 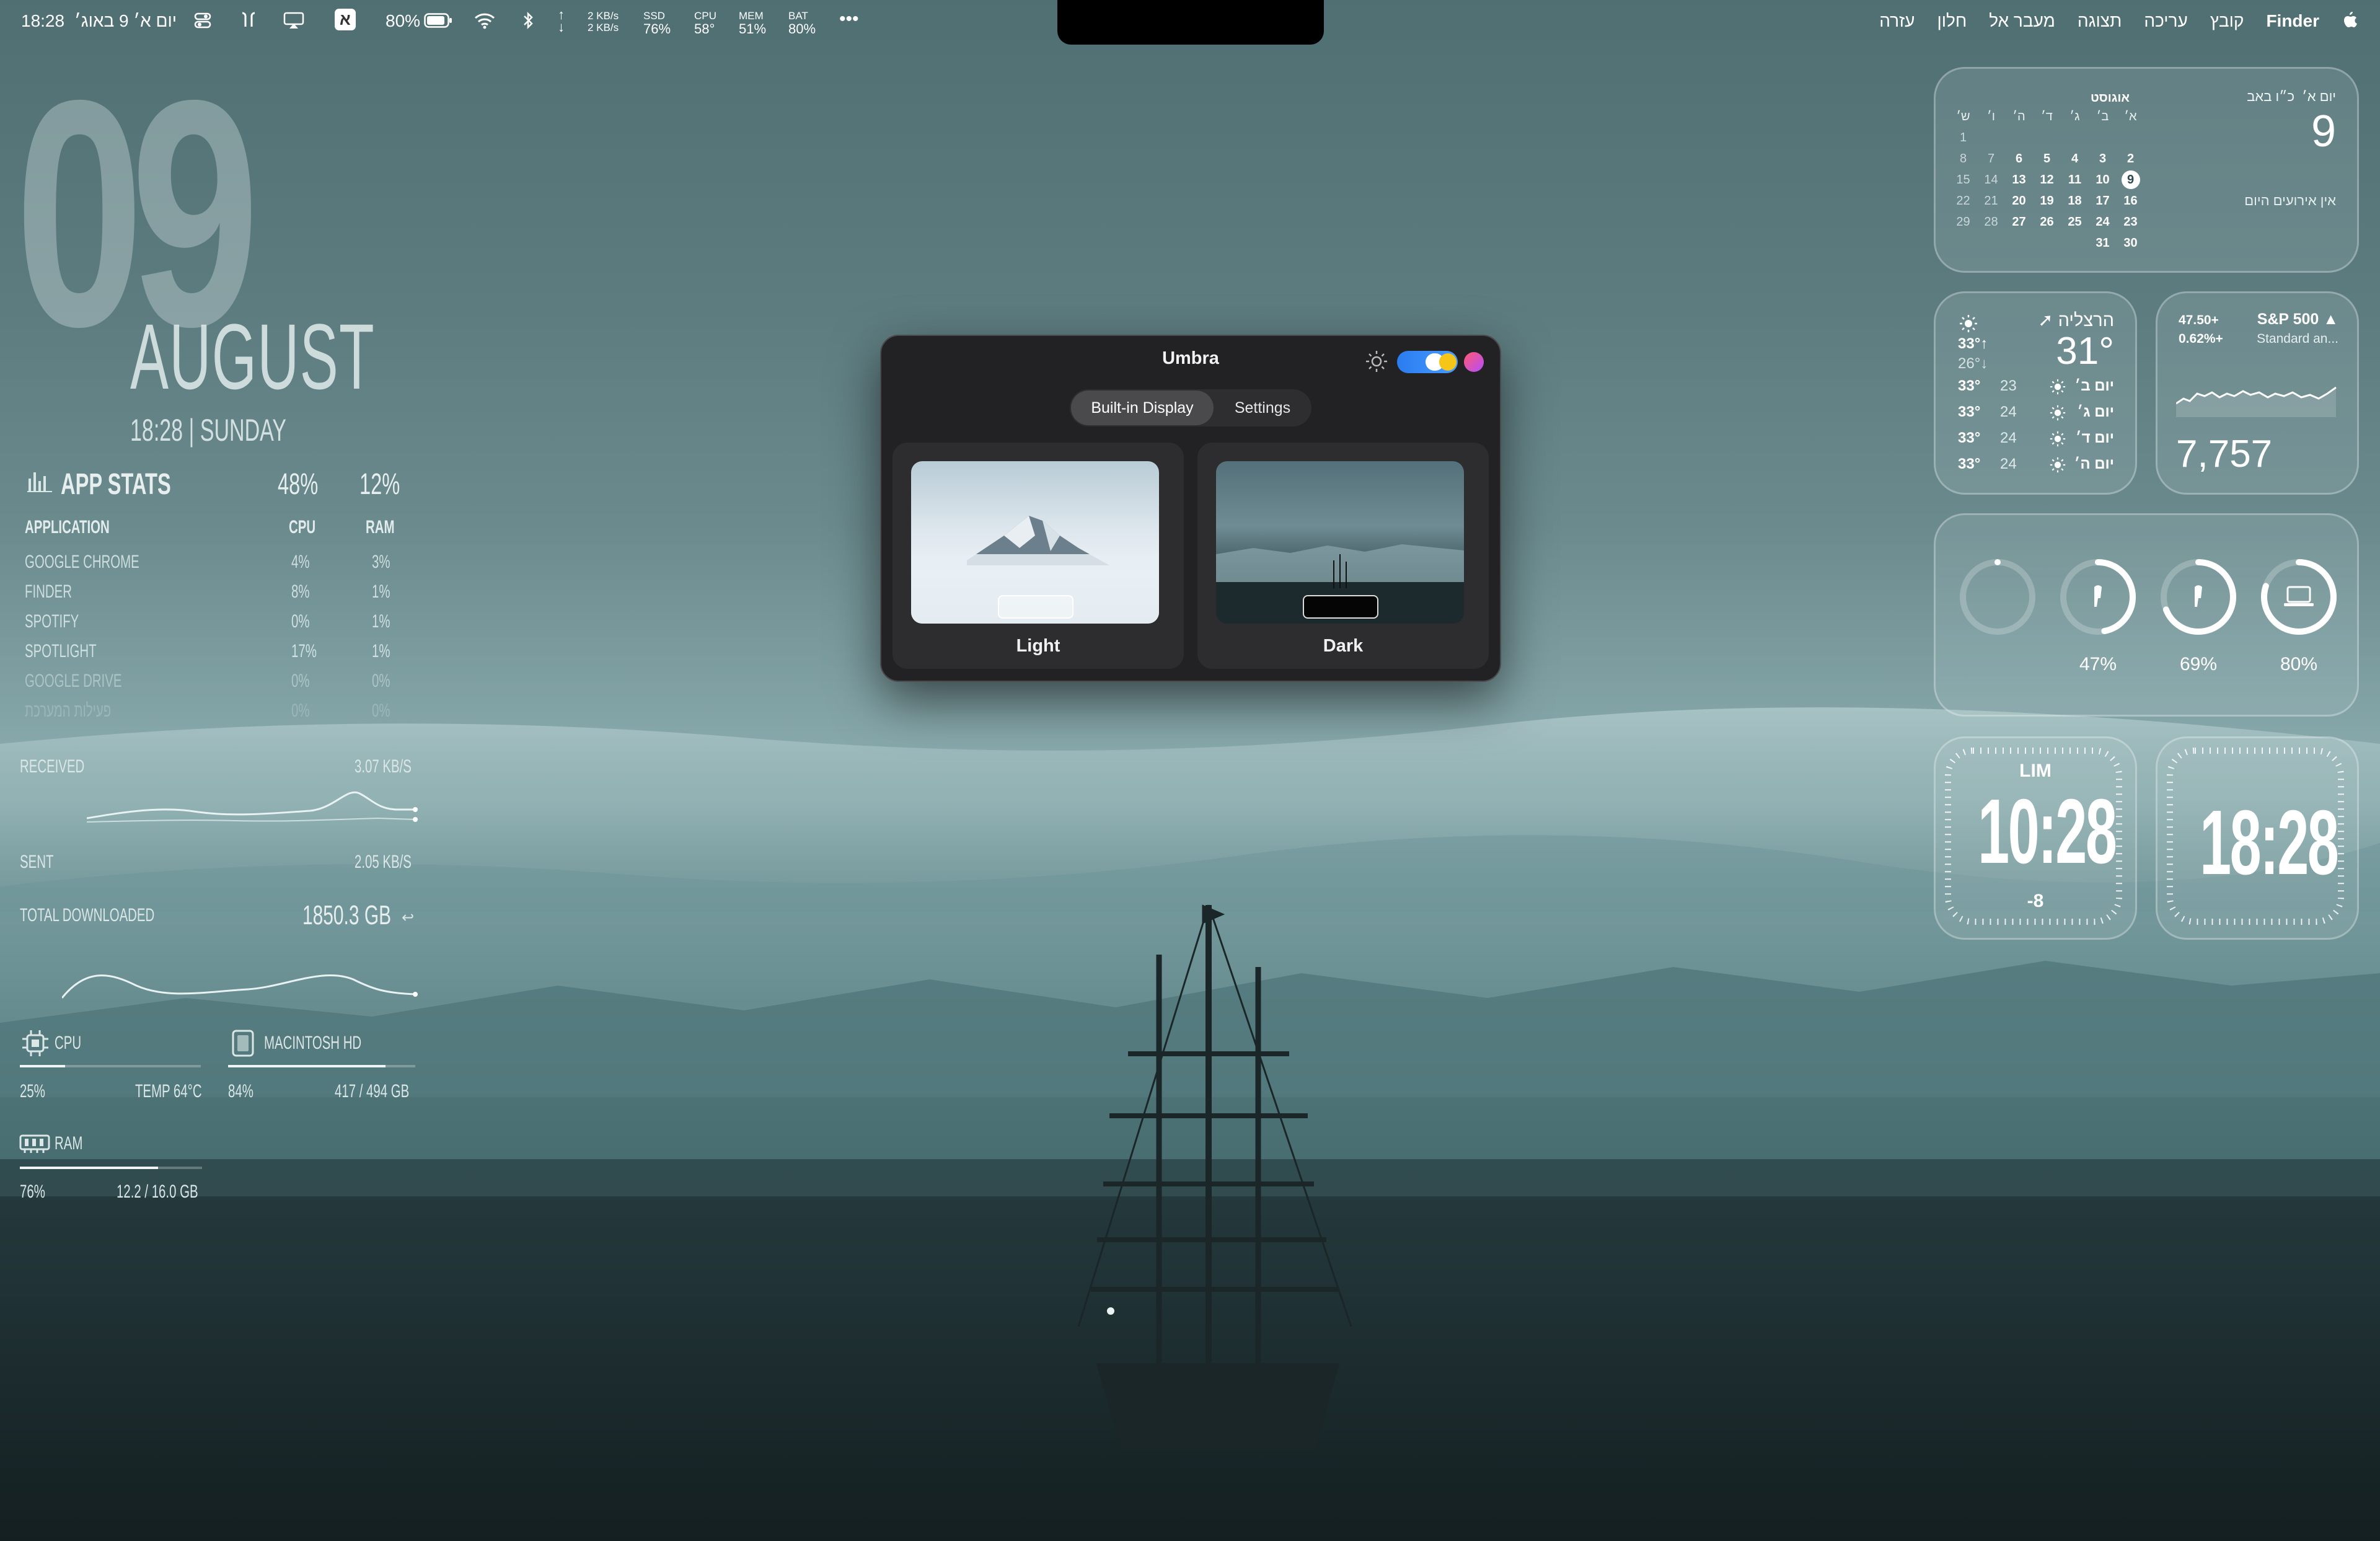 What do you see at coordinates (2019, 179) in the screenshot?
I see `calendar-day: 13` at bounding box center [2019, 179].